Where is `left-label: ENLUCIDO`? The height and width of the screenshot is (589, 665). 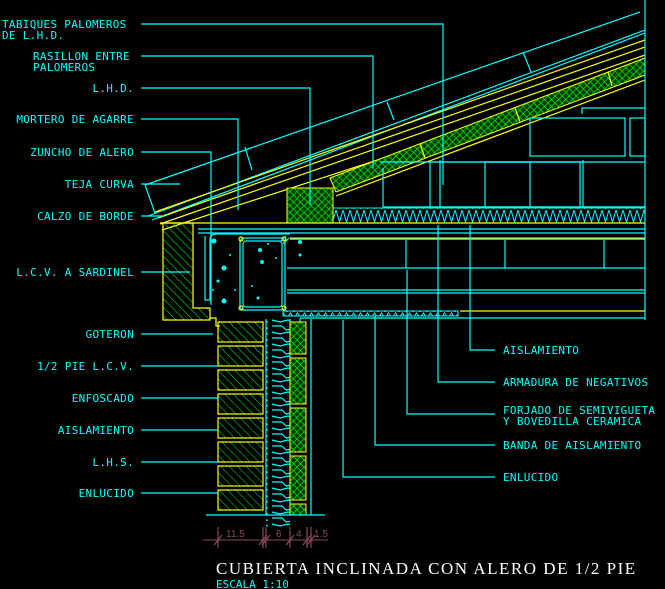 left-label: ENLUCIDO is located at coordinates (106, 493).